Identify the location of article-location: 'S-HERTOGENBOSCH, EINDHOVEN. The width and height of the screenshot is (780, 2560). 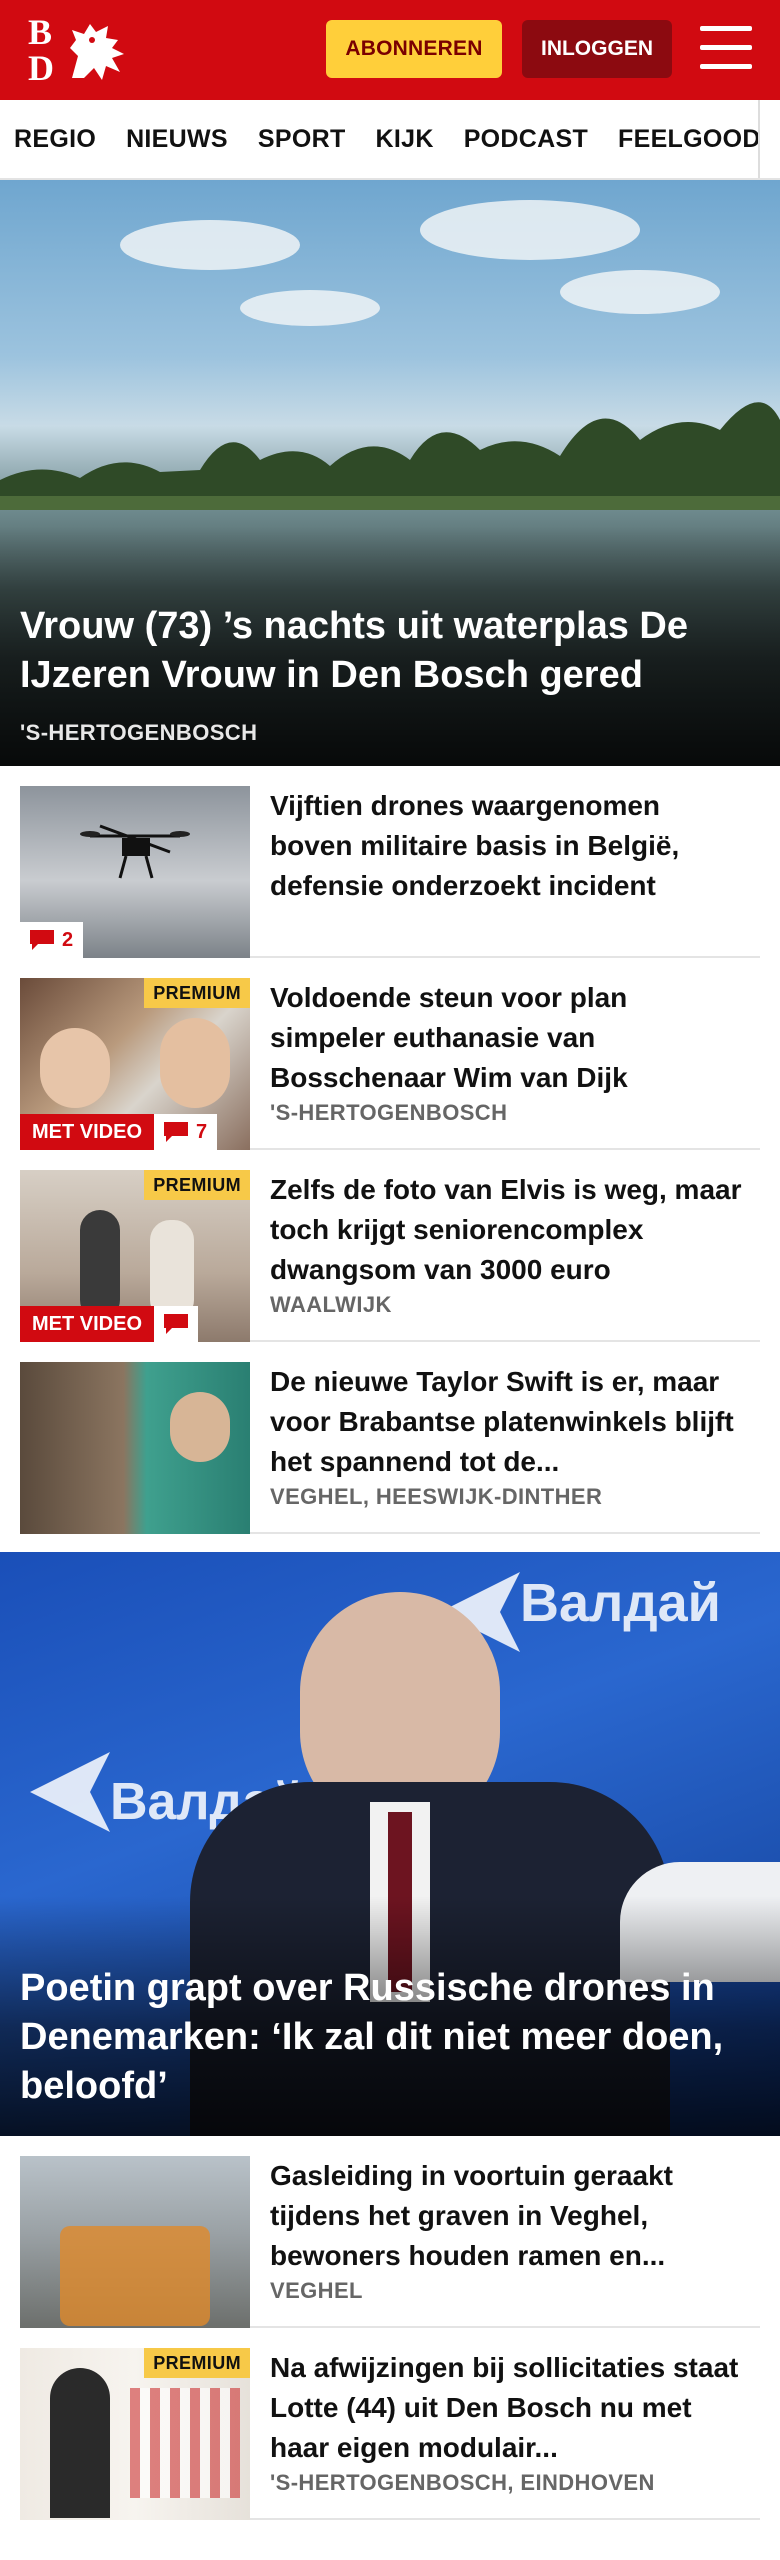
(462, 2482).